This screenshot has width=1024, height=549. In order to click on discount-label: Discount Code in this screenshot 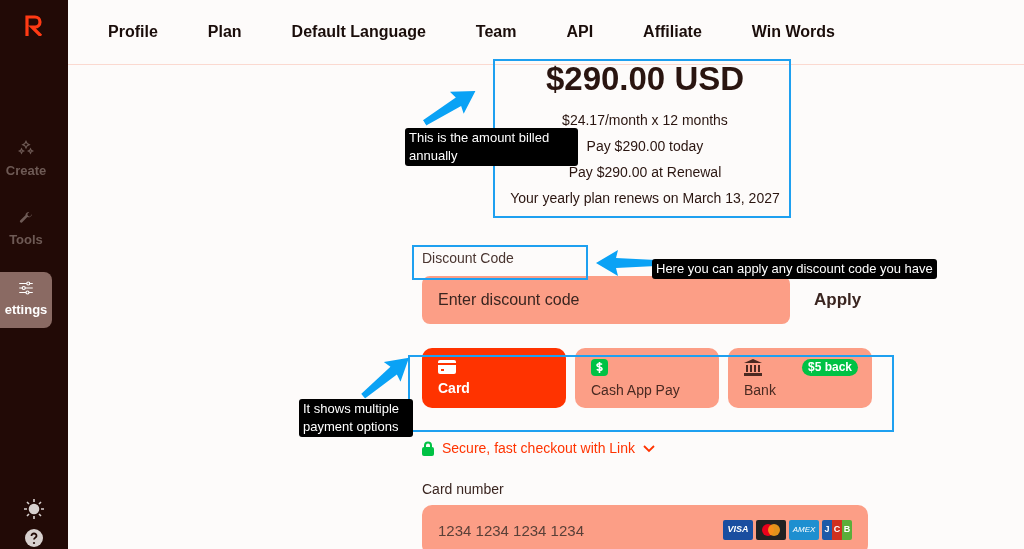, I will do `click(468, 258)`.